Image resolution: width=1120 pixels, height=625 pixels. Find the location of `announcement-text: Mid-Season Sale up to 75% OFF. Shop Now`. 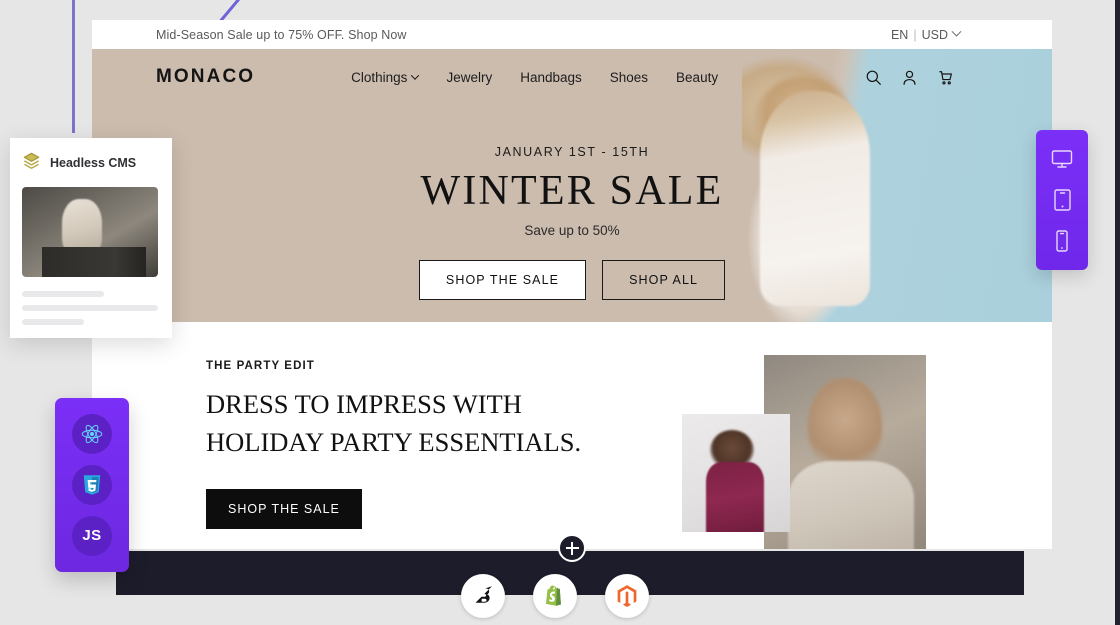

announcement-text: Mid-Season Sale up to 75% OFF. Shop Now is located at coordinates (281, 35).